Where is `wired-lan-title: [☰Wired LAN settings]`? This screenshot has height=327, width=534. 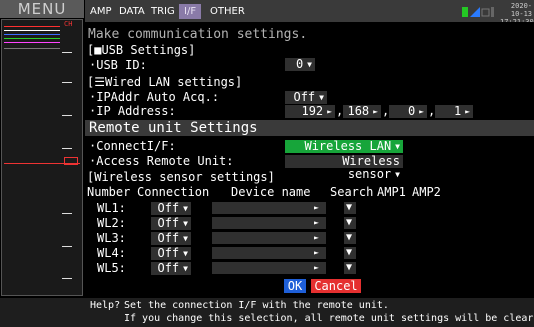
wired-lan-title: [☰Wired LAN settings] is located at coordinates (165, 82).